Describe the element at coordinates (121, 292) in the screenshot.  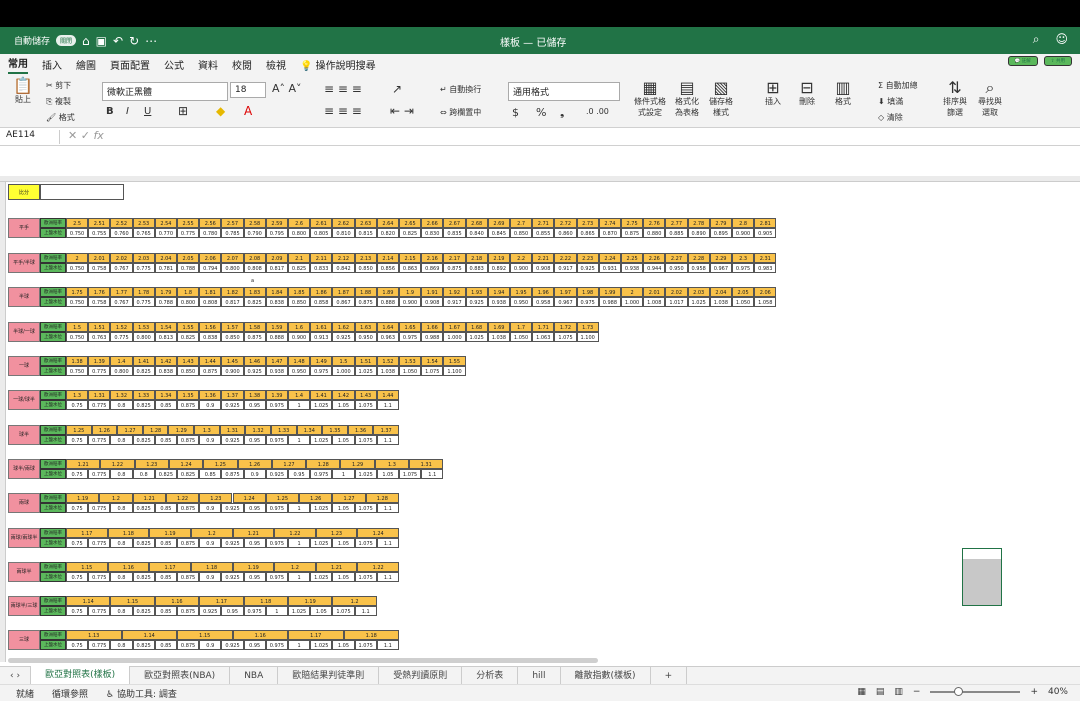
I see `odds-cell: 1.77` at that location.